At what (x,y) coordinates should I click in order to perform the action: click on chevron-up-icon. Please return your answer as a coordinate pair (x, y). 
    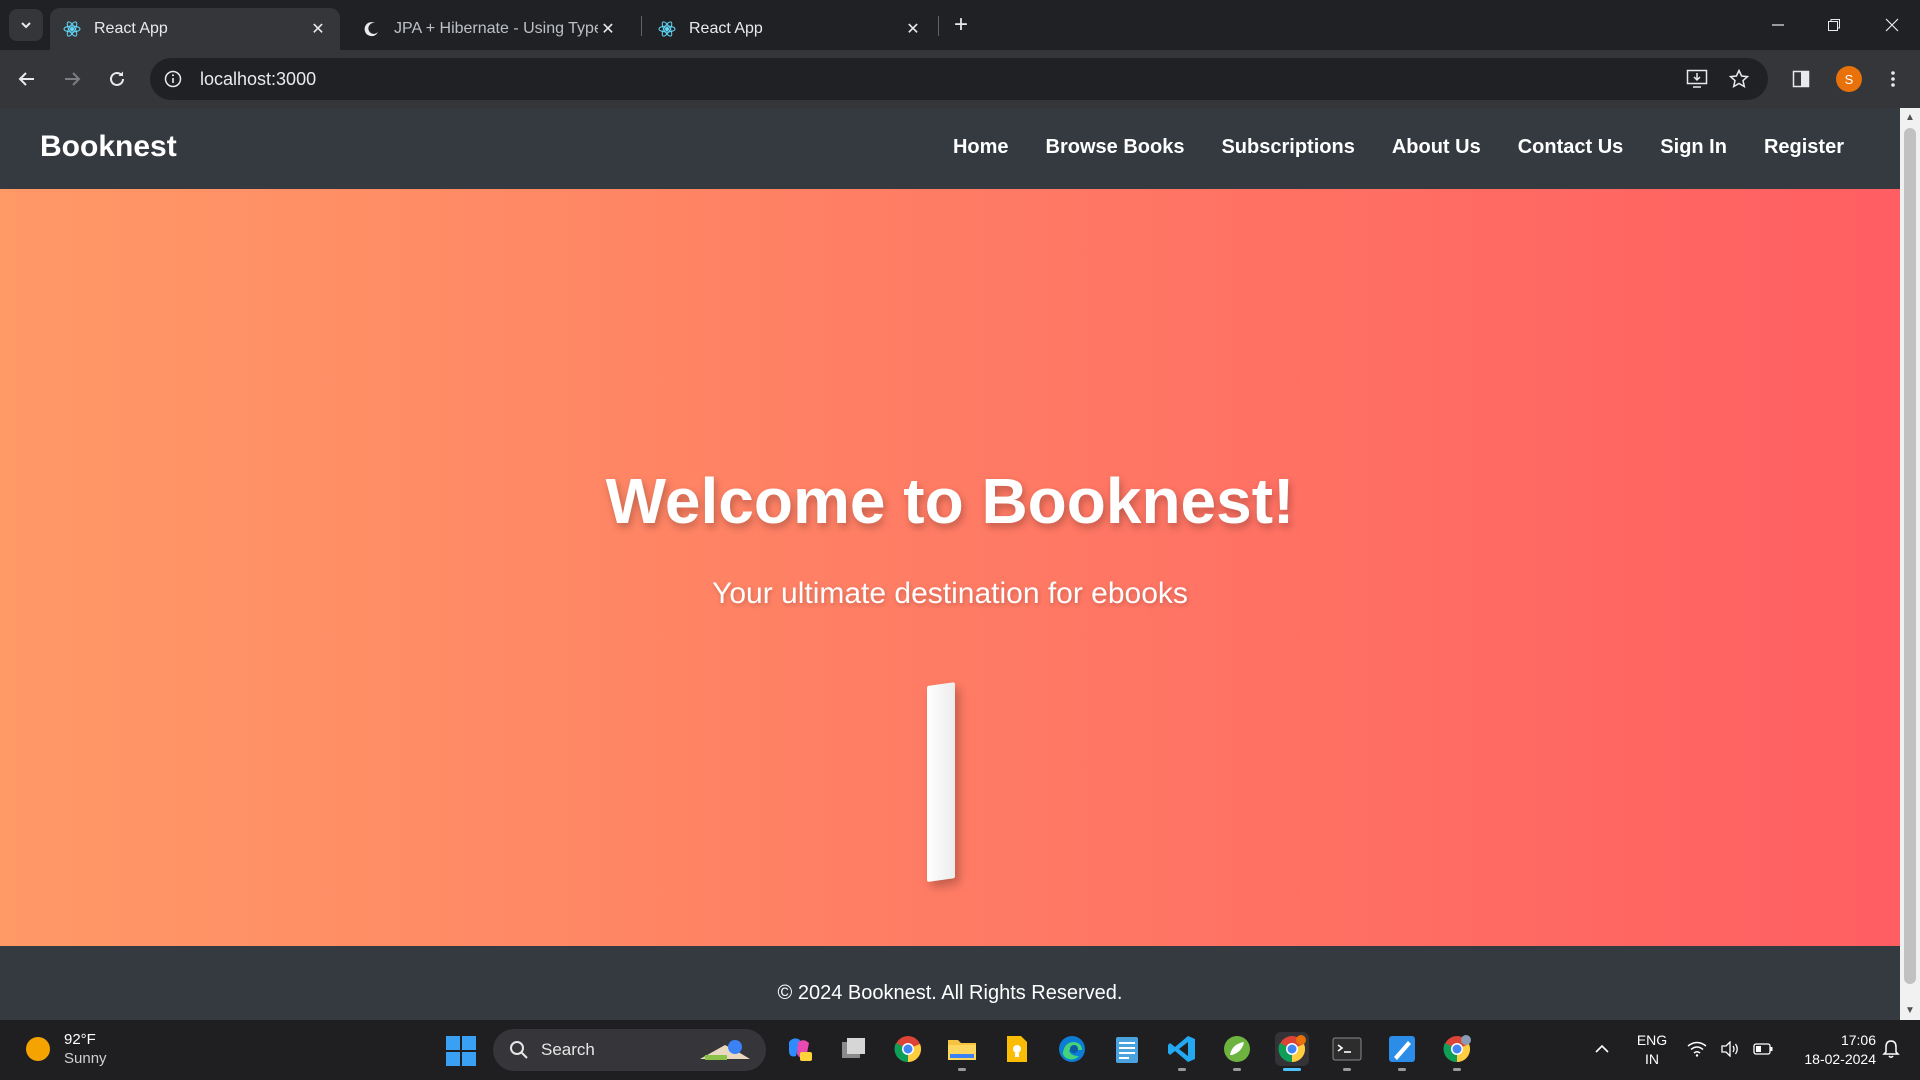
    Looking at the image, I should click on (1602, 1048).